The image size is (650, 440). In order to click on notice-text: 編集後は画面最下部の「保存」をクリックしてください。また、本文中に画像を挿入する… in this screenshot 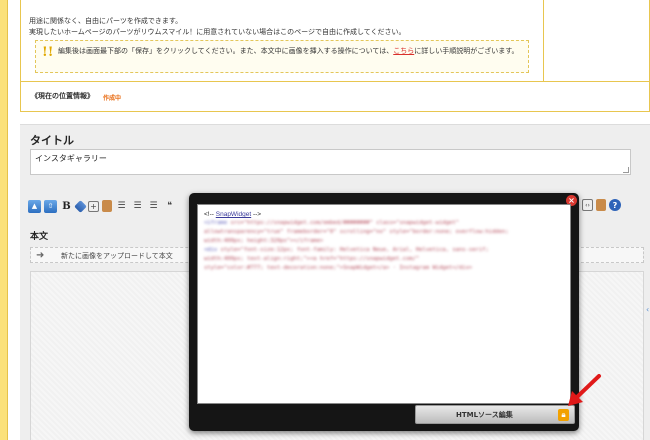, I will do `click(288, 51)`.